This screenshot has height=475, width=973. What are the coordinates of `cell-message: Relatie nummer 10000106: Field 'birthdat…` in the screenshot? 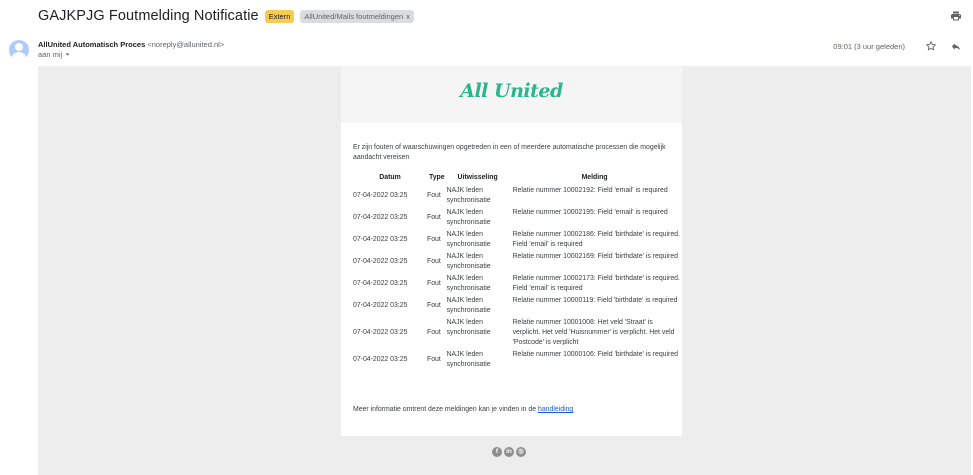 It's located at (595, 354).